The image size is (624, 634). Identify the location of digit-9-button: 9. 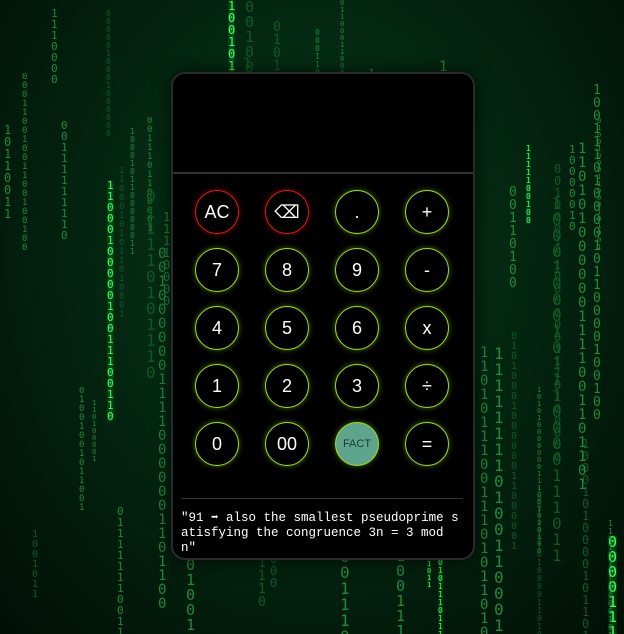
(357, 270).